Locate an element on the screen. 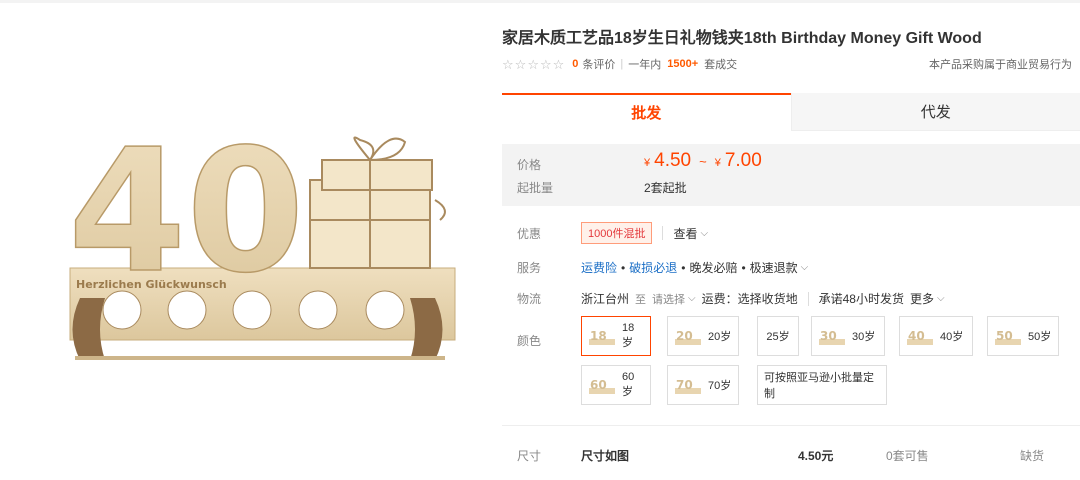  option-thumbnail: 70 is located at coordinates (688, 385).